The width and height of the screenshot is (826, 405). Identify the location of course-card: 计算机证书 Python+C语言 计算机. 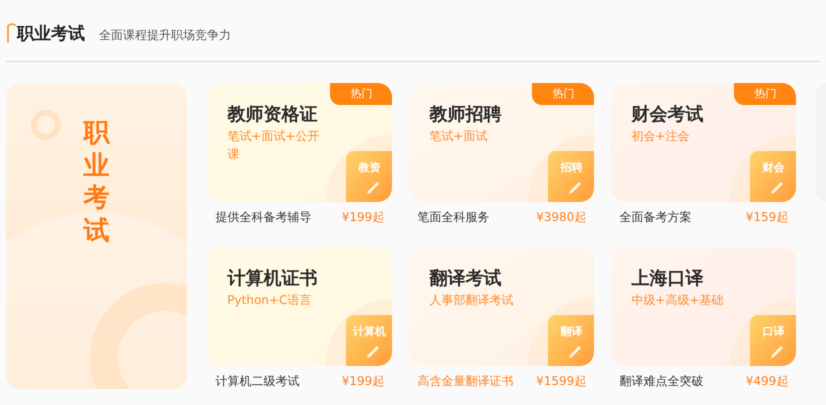
(299, 306).